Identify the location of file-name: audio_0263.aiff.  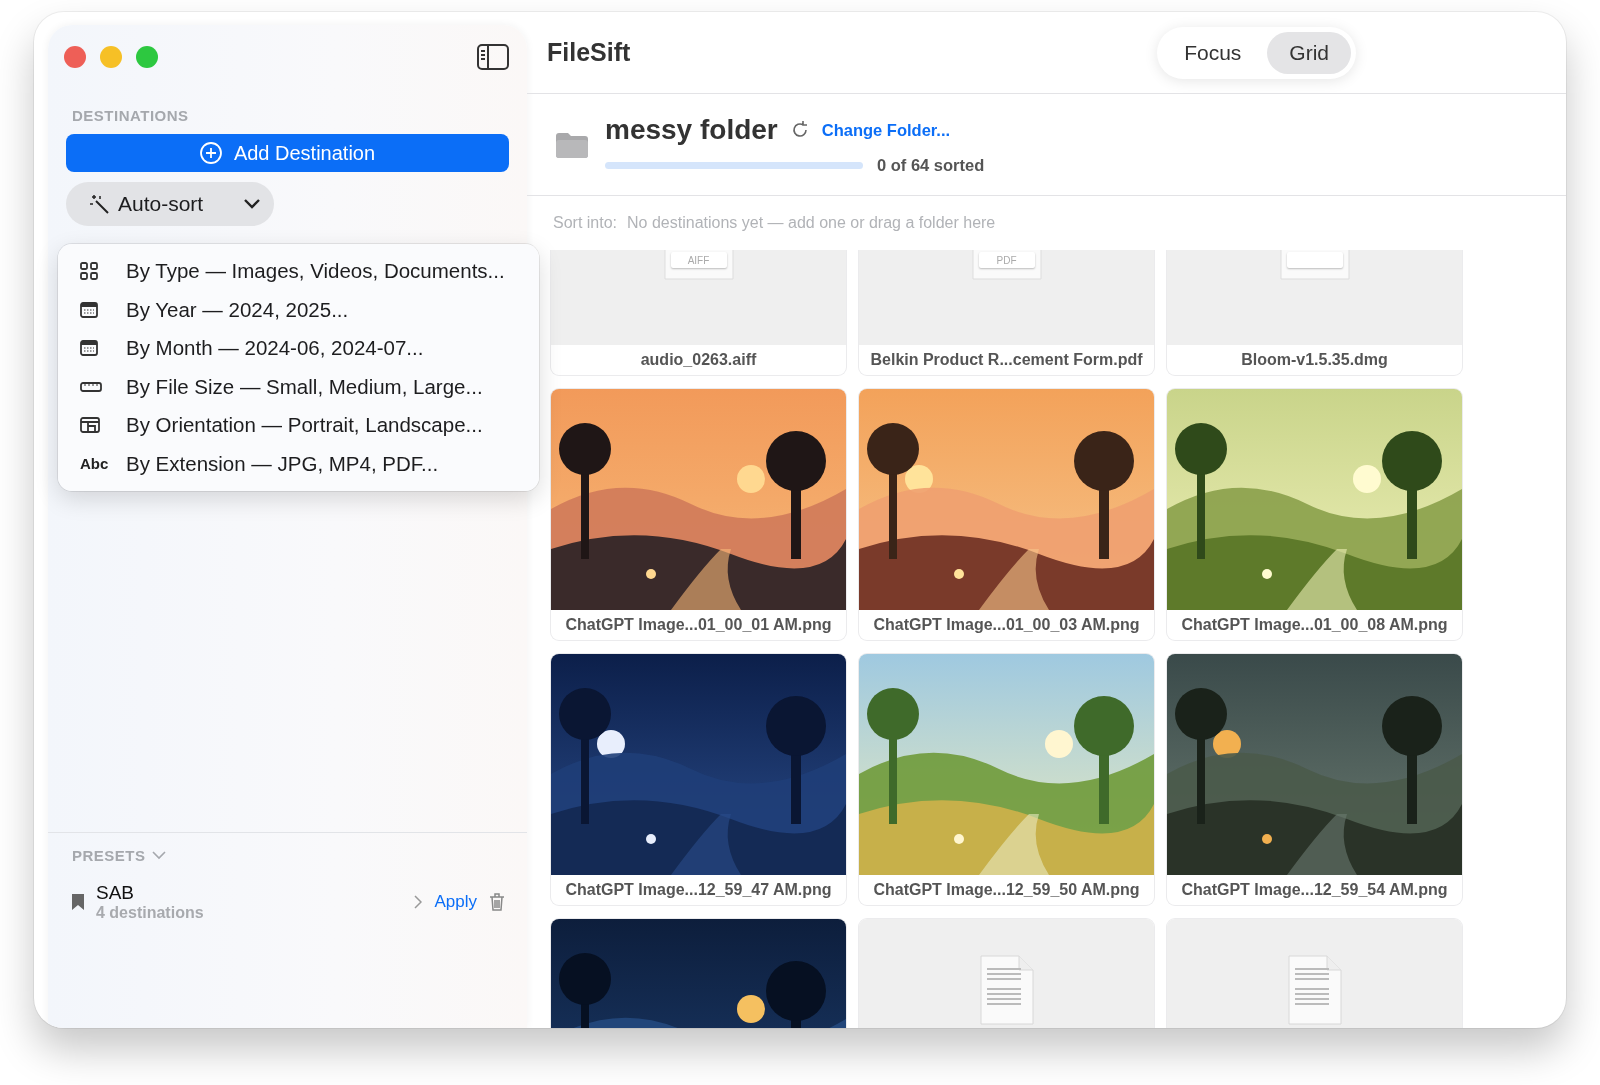
(698, 360).